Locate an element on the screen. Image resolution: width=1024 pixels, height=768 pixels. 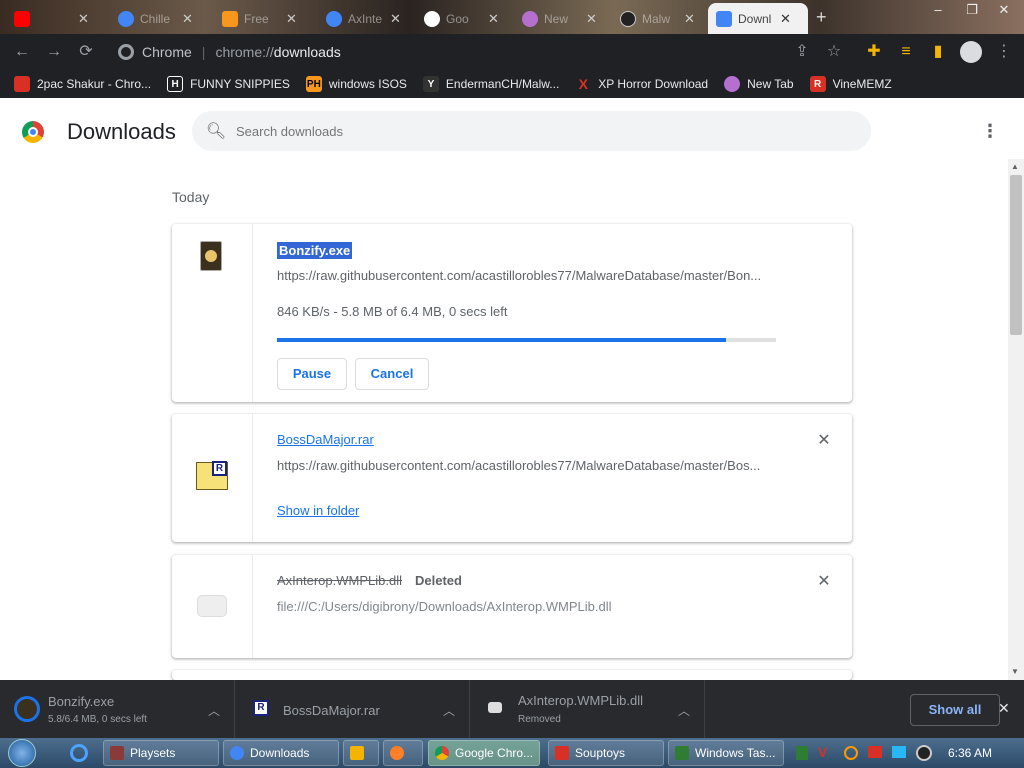
more-actions-icon: ⋮ is located at coordinates (990, 133).